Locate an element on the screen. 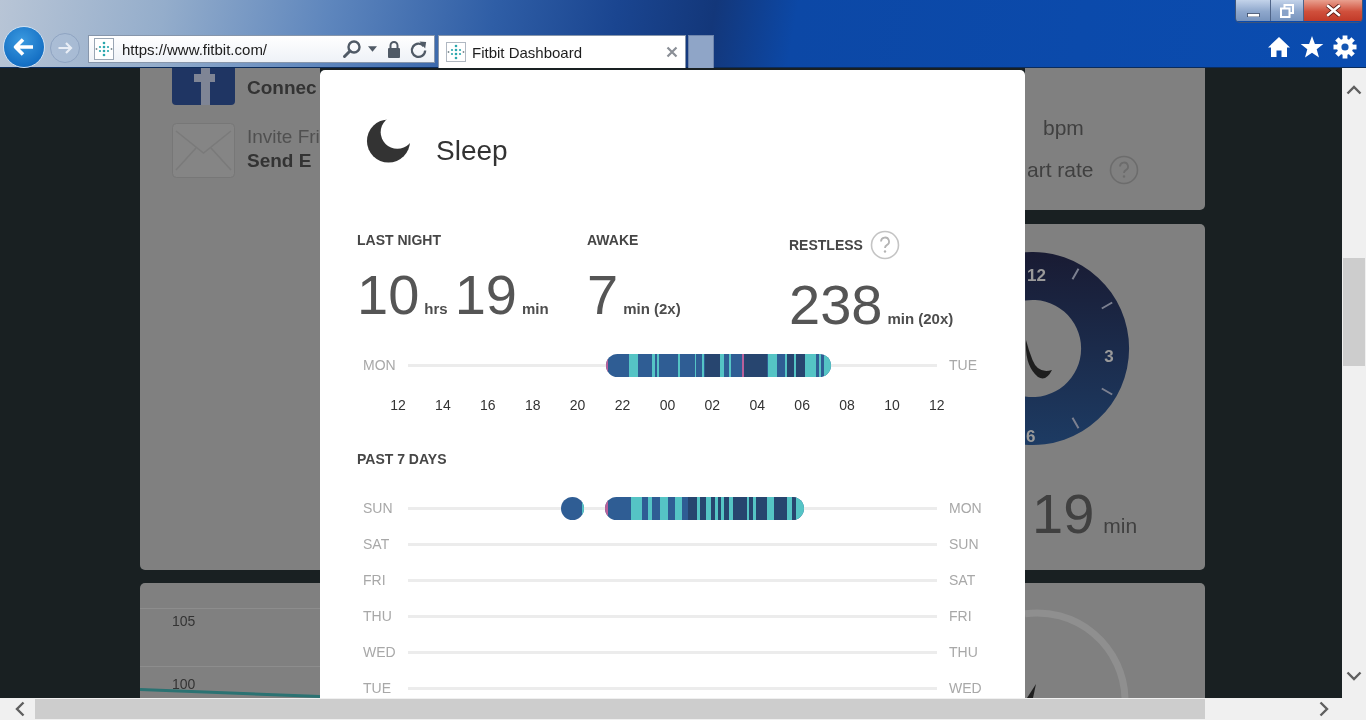 This screenshot has width=1366, height=720. minimize-icon is located at coordinates (1253, 14).